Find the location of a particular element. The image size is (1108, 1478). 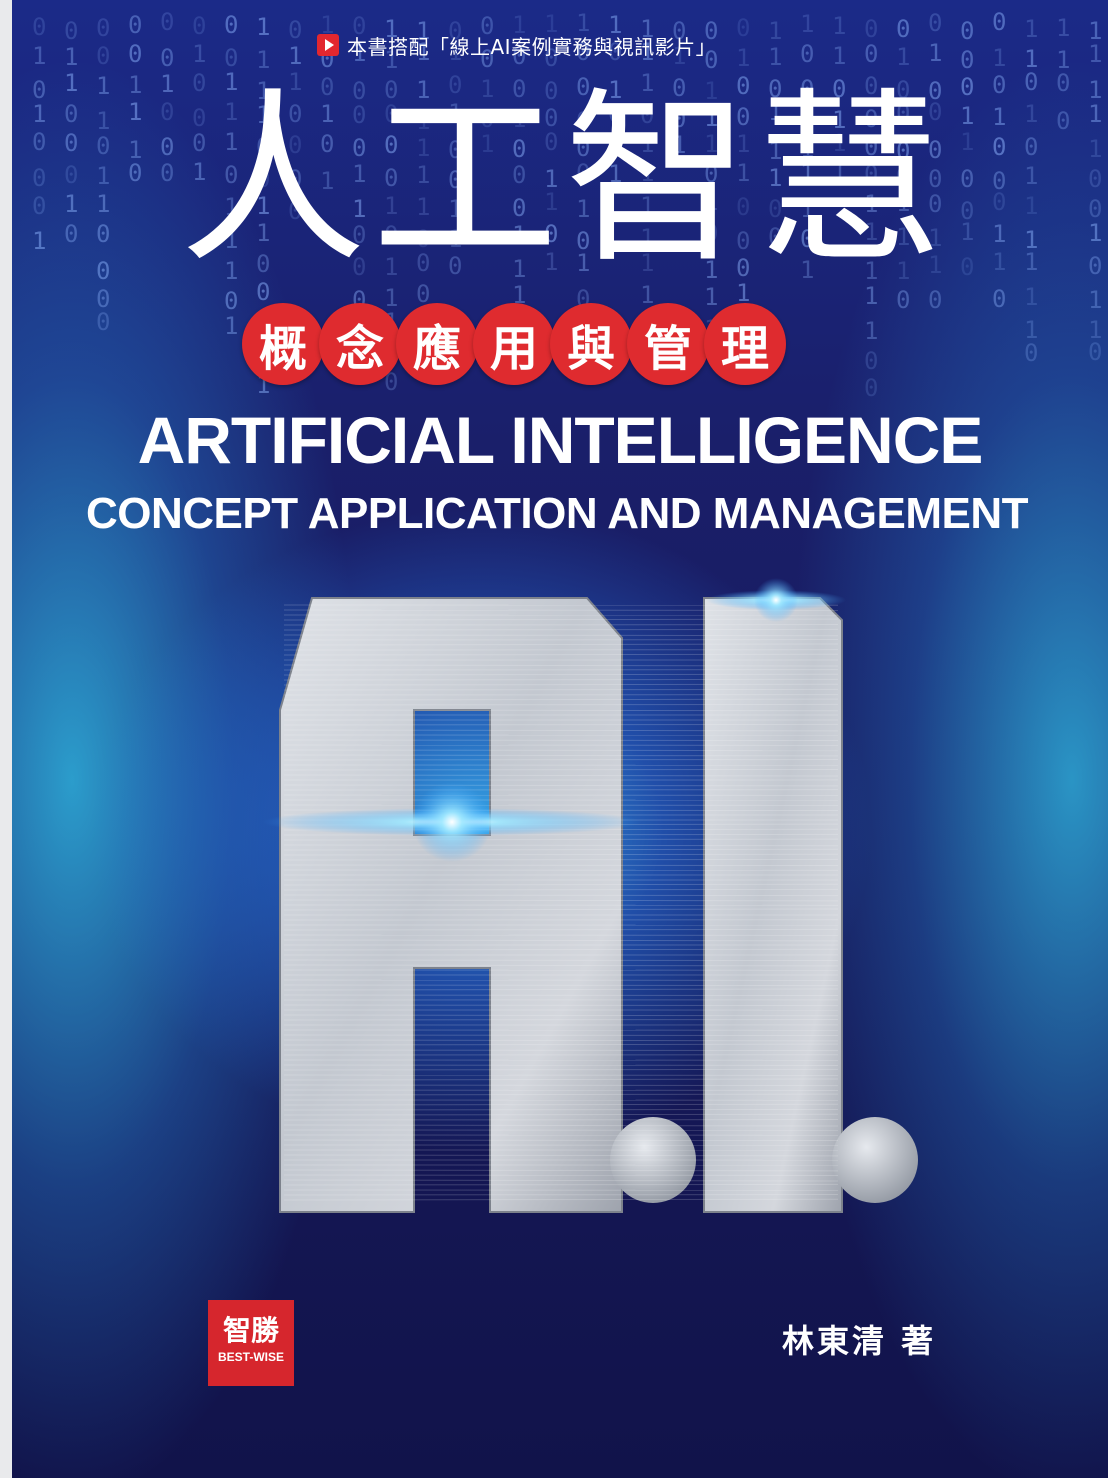

subtitle-char: 應 is located at coordinates (437, 344).